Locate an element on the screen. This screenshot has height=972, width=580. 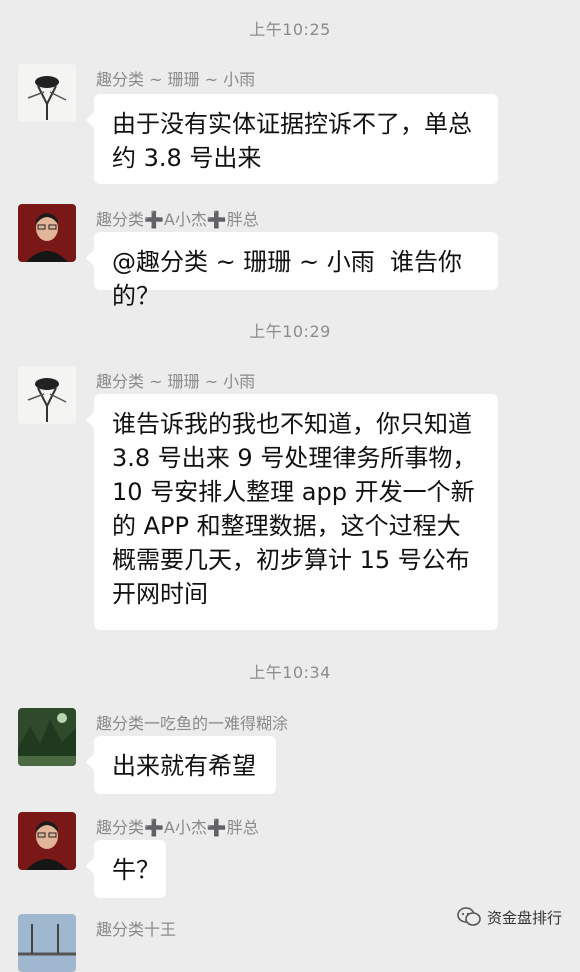
timestamp: 上午10:29 is located at coordinates (290, 331).